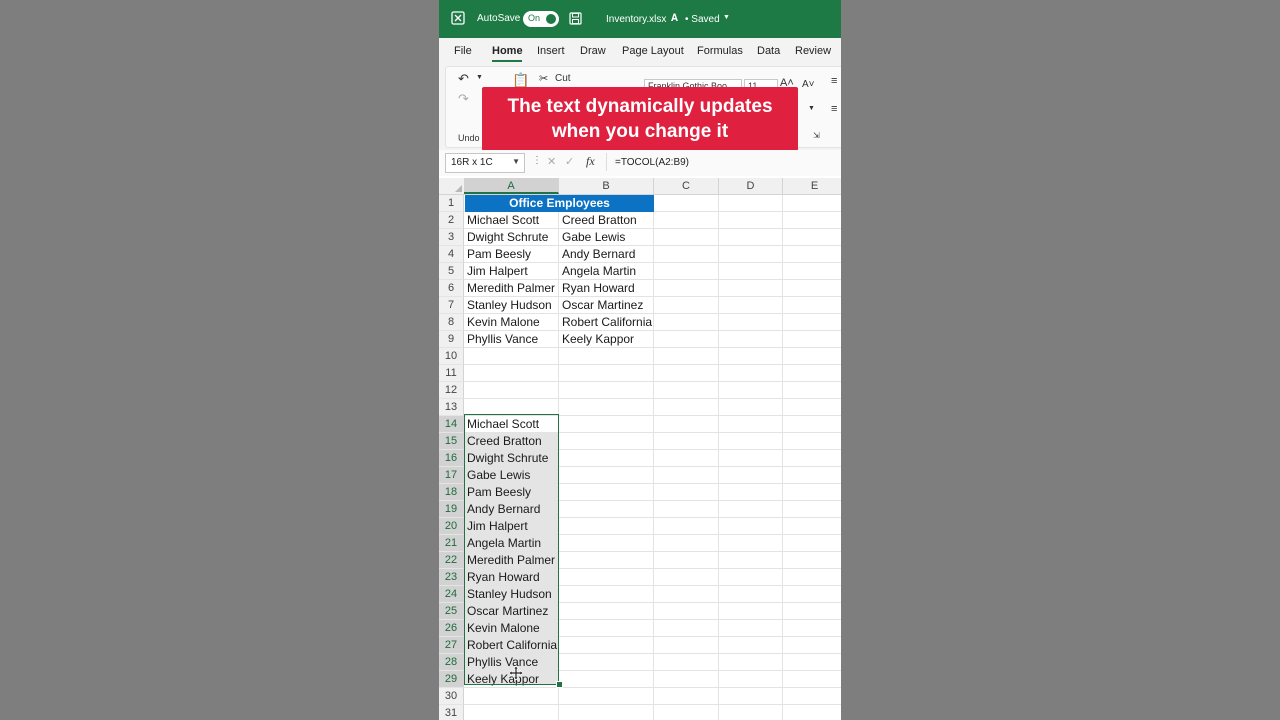 The height and width of the screenshot is (720, 1280). What do you see at coordinates (451, 373) in the screenshot?
I see `row-header-11: 11` at bounding box center [451, 373].